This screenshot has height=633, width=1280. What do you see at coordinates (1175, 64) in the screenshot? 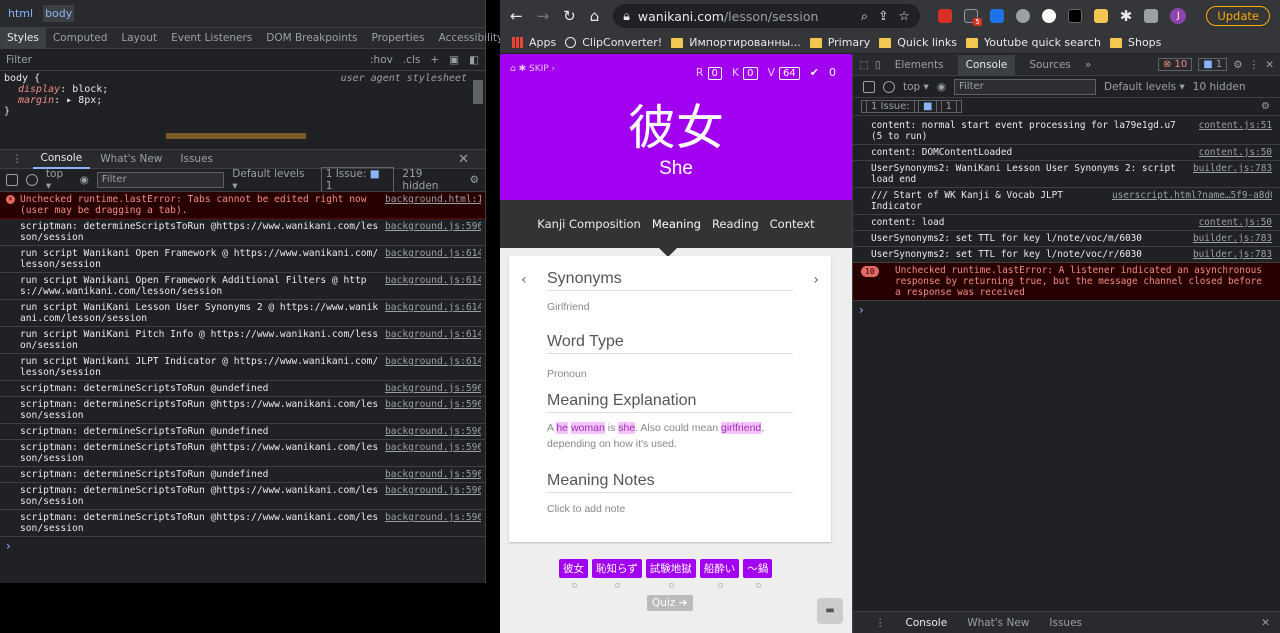
I see `error-counter: ⊗ 10` at bounding box center [1175, 64].